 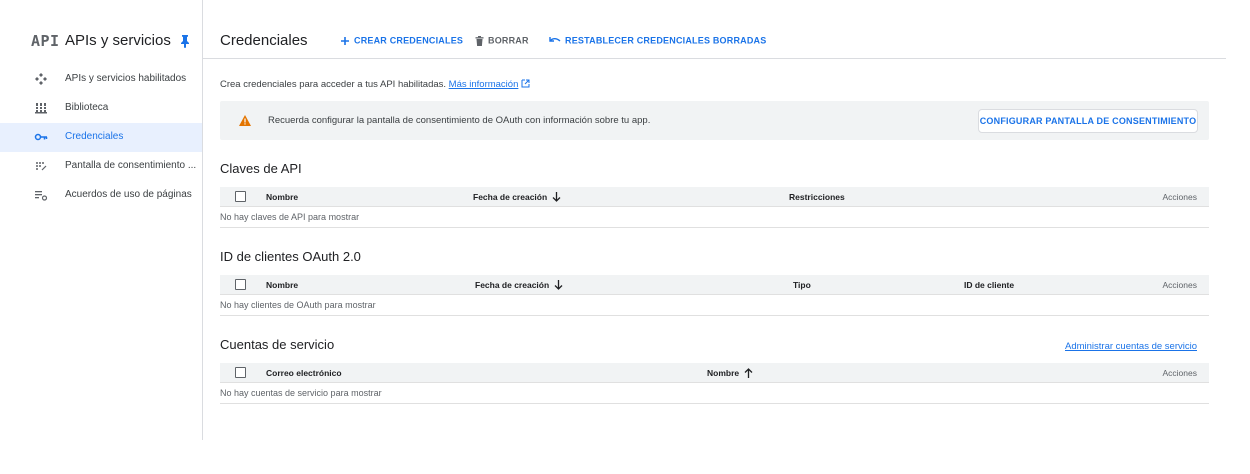 I want to click on delete-button: BORRAR, so click(x=502, y=40).